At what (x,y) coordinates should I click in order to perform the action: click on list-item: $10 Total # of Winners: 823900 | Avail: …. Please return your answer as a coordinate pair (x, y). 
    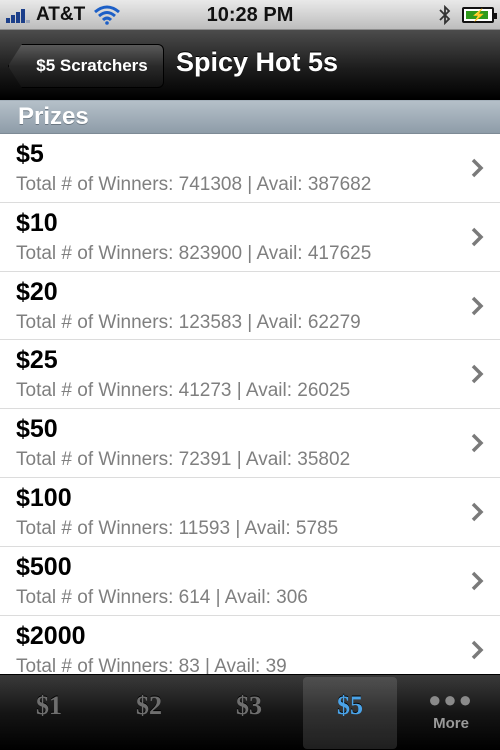
    Looking at the image, I should click on (250, 237).